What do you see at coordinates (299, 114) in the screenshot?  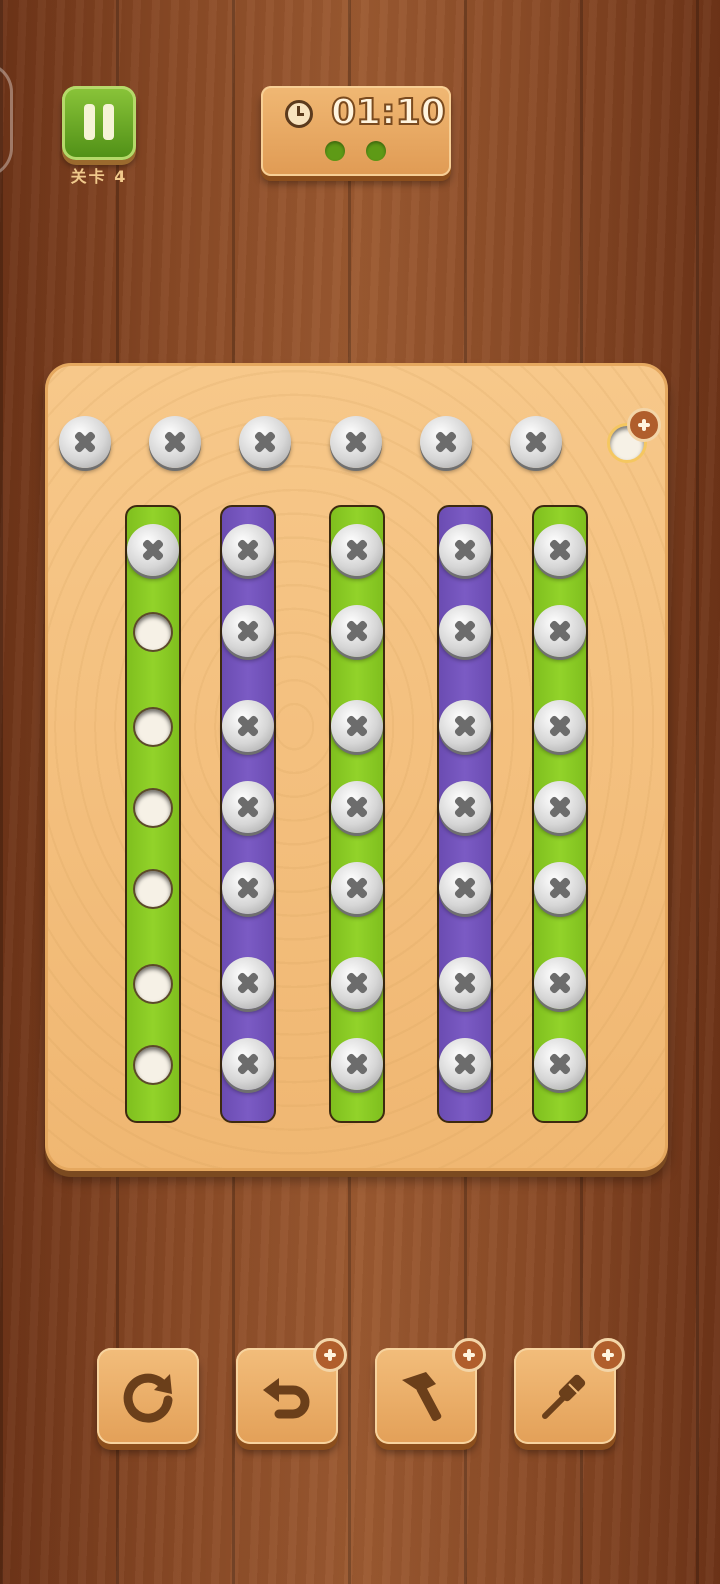 I see `clock-icon` at bounding box center [299, 114].